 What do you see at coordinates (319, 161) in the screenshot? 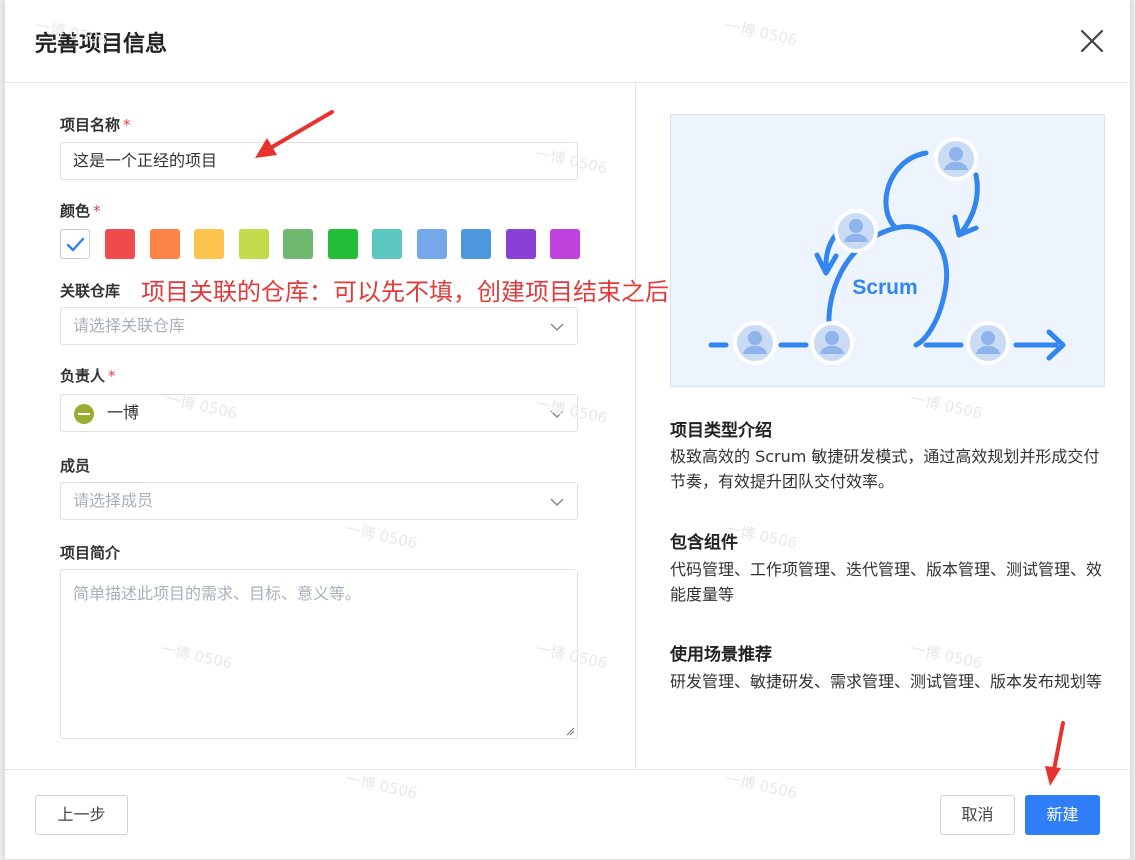
I see `project-name-input: 这是一个正经的项目` at bounding box center [319, 161].